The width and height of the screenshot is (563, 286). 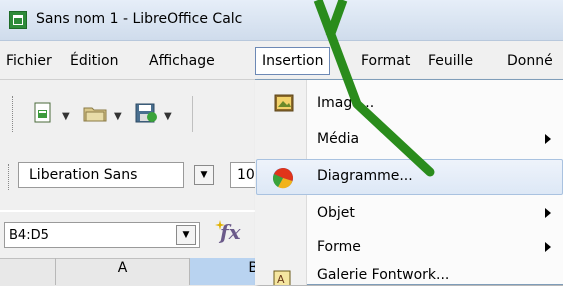 What do you see at coordinates (139, 19) in the screenshot?
I see `window-title: Sans nom 1 - LibreOffice Calc` at bounding box center [139, 19].